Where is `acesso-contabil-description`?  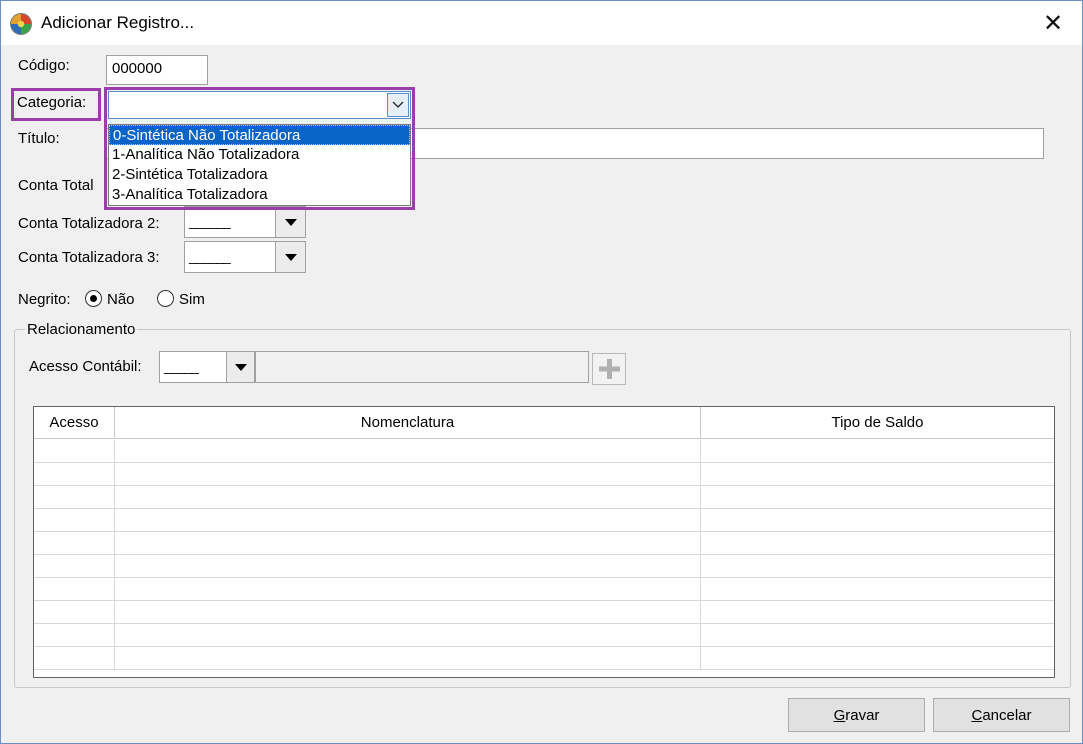
acesso-contabil-description is located at coordinates (422, 367).